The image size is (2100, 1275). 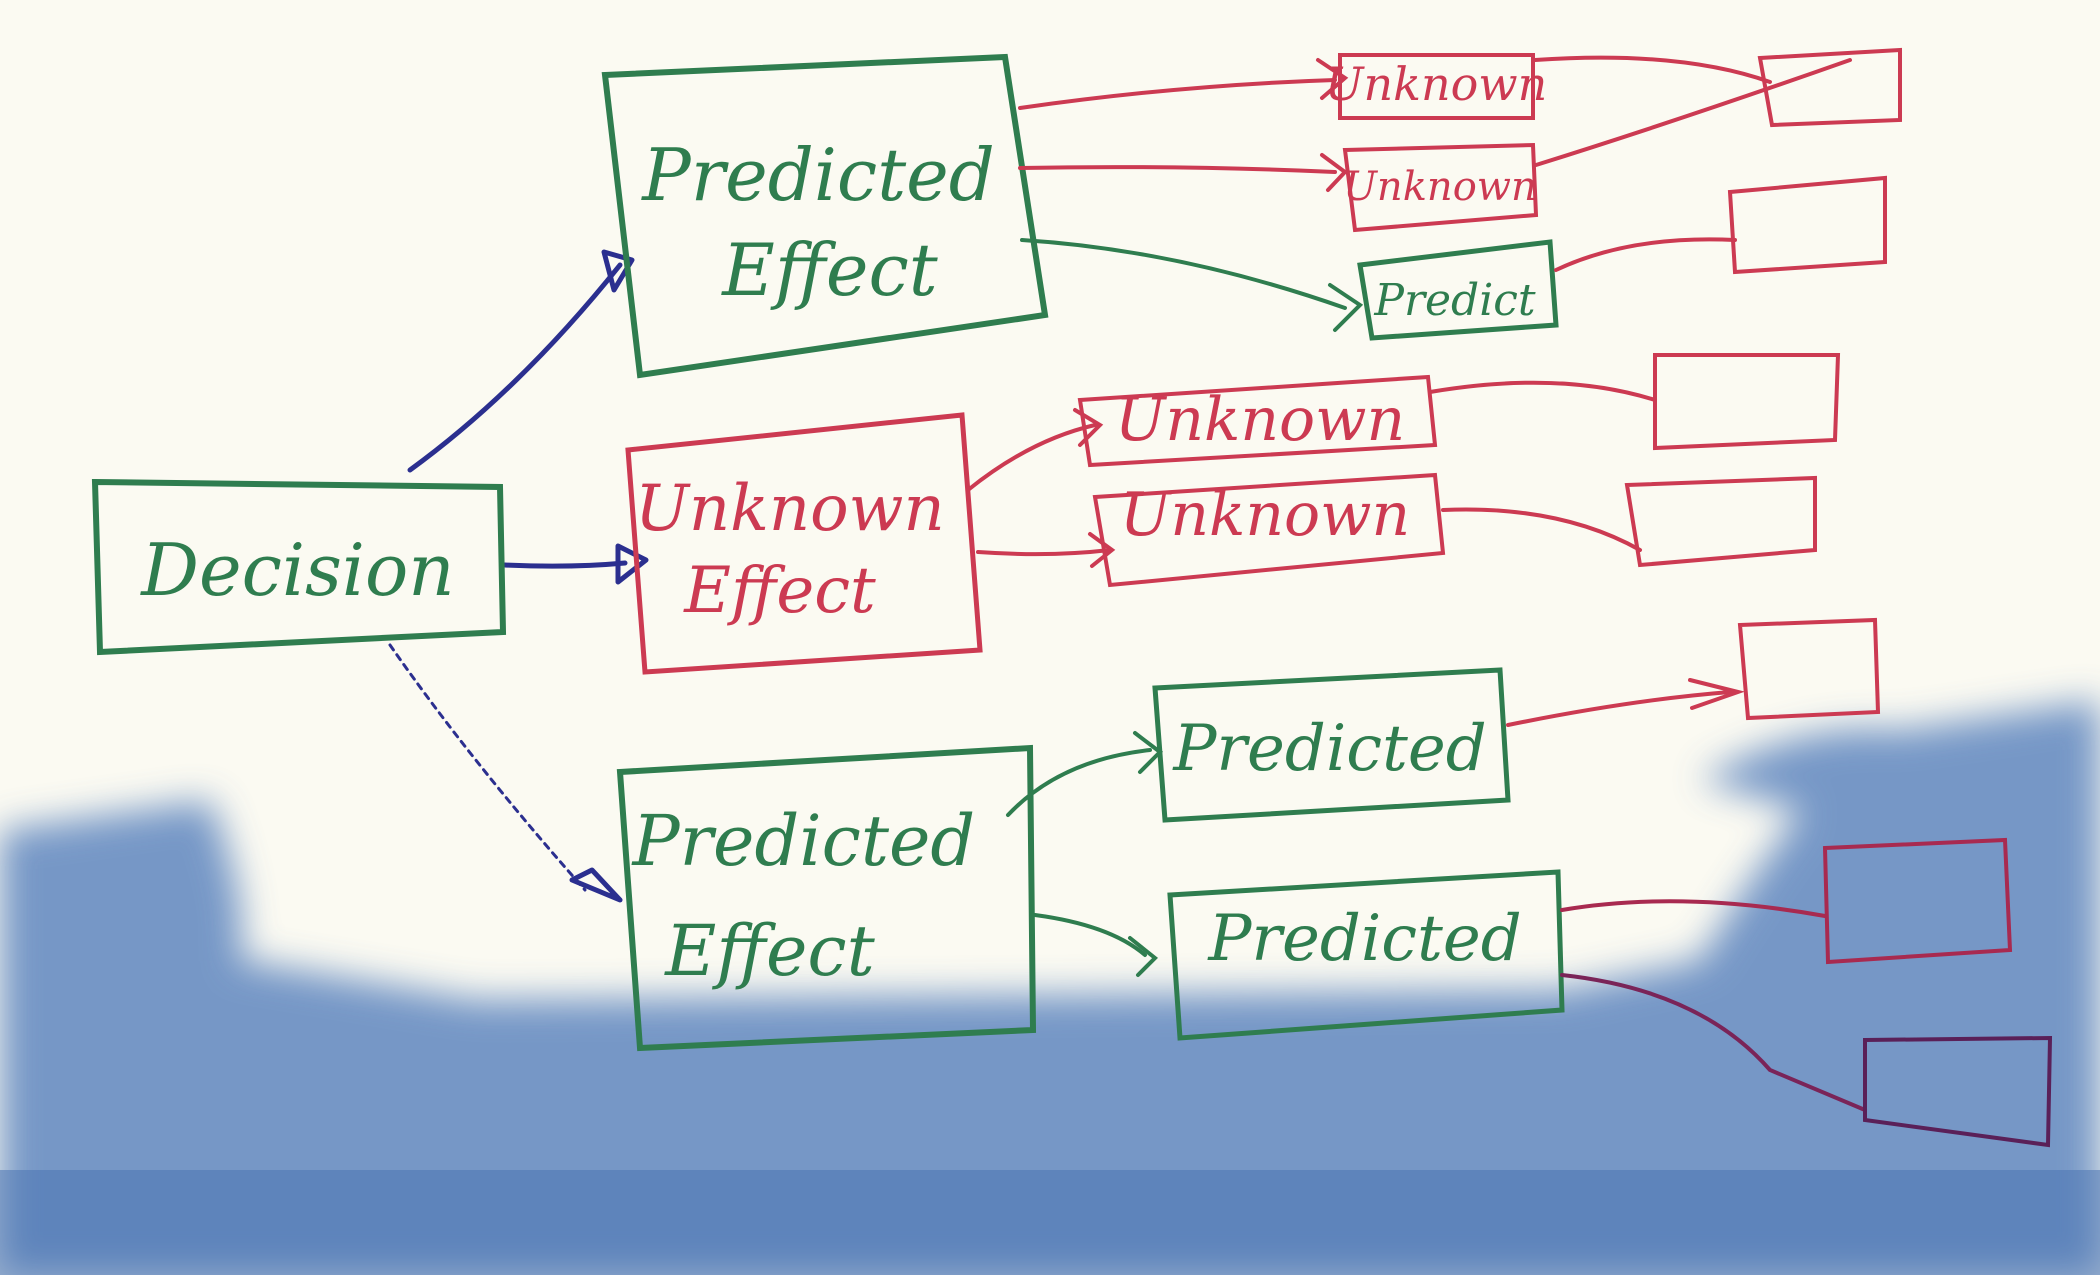 I want to click on b1-label: Predicted, so click(x=1329, y=749).